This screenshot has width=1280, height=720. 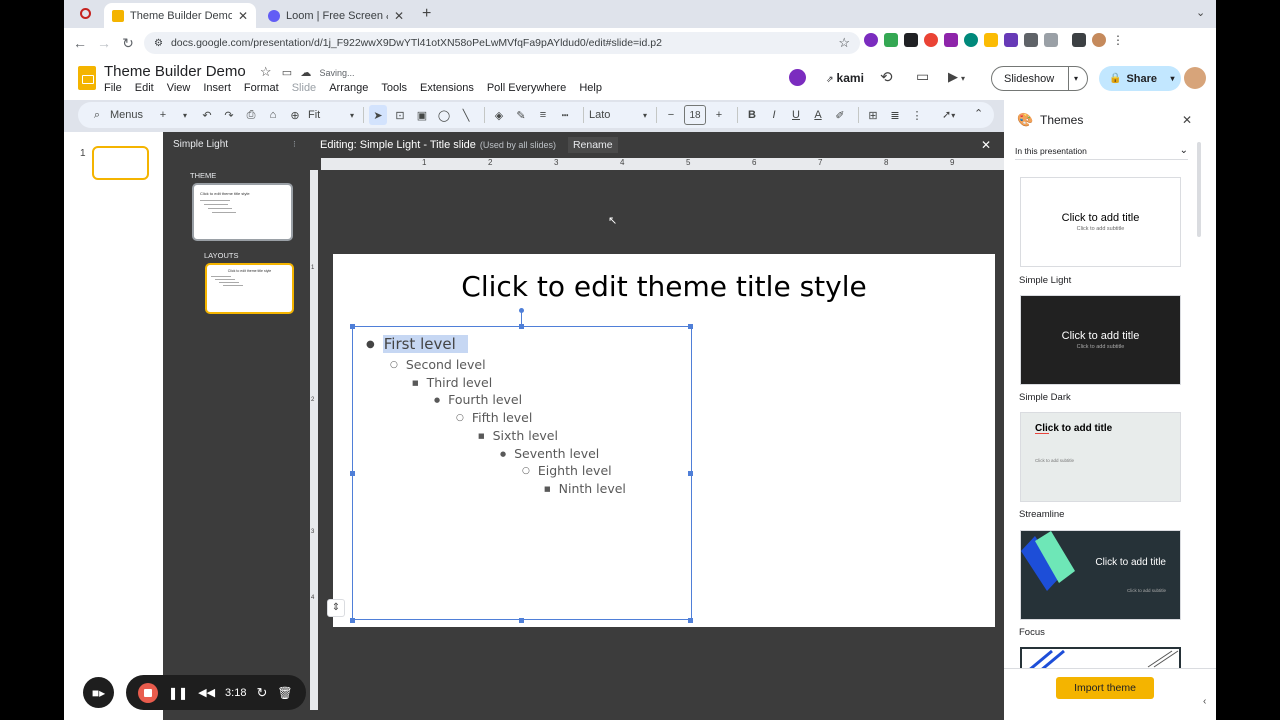 What do you see at coordinates (179, 88) in the screenshot?
I see `menu-view: View` at bounding box center [179, 88].